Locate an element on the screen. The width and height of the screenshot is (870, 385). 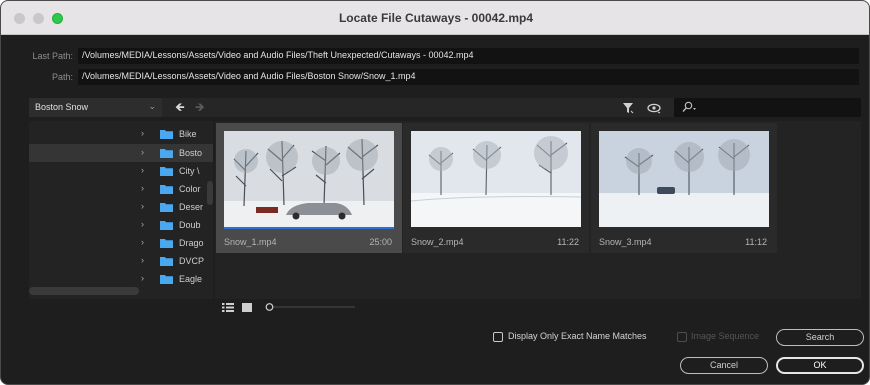
pane-resize-handle is located at coordinates (210, 193).